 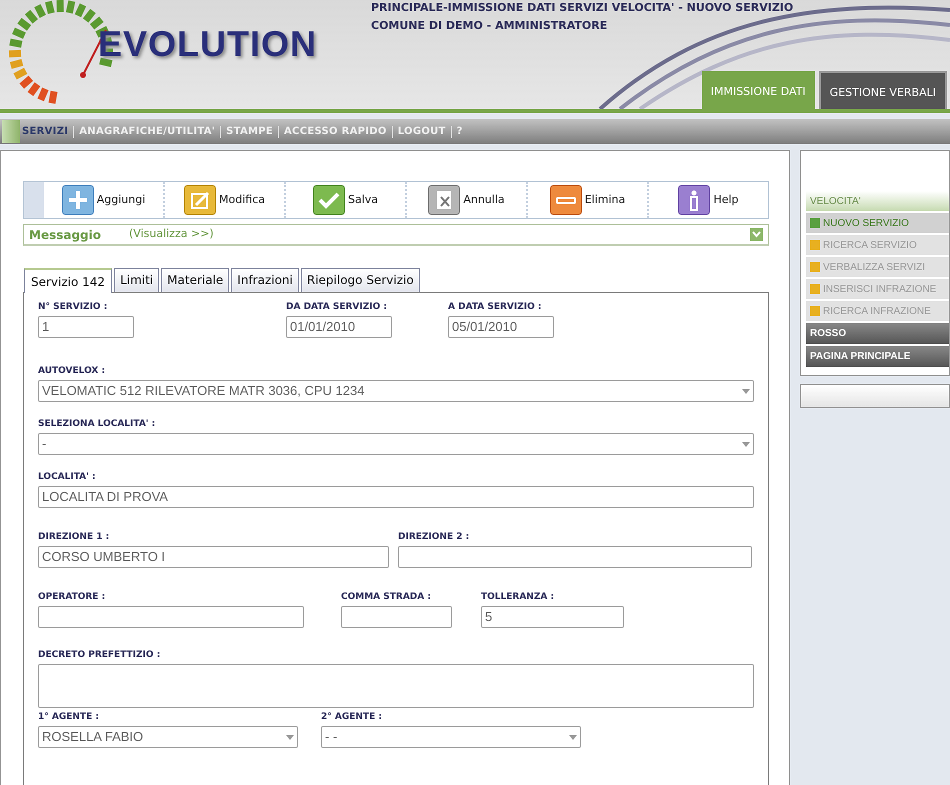 What do you see at coordinates (756, 234) in the screenshot?
I see `expand-icon` at bounding box center [756, 234].